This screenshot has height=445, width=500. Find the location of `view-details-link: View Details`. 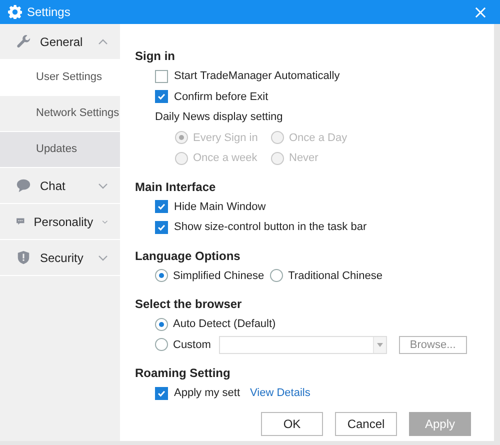

view-details-link: View Details is located at coordinates (280, 393).